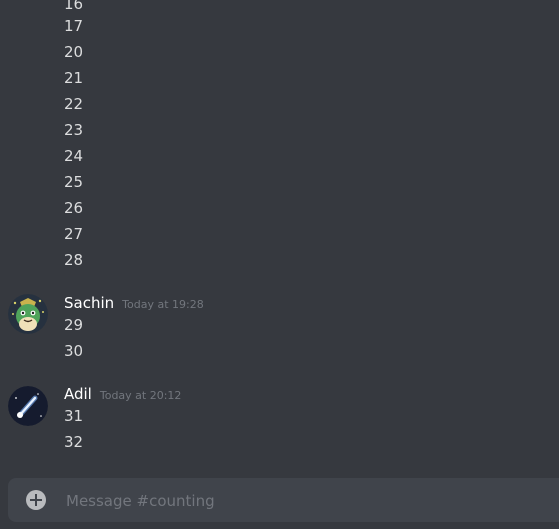  What do you see at coordinates (163, 304) in the screenshot?
I see `message-timestamp: Today at 19:28` at bounding box center [163, 304].